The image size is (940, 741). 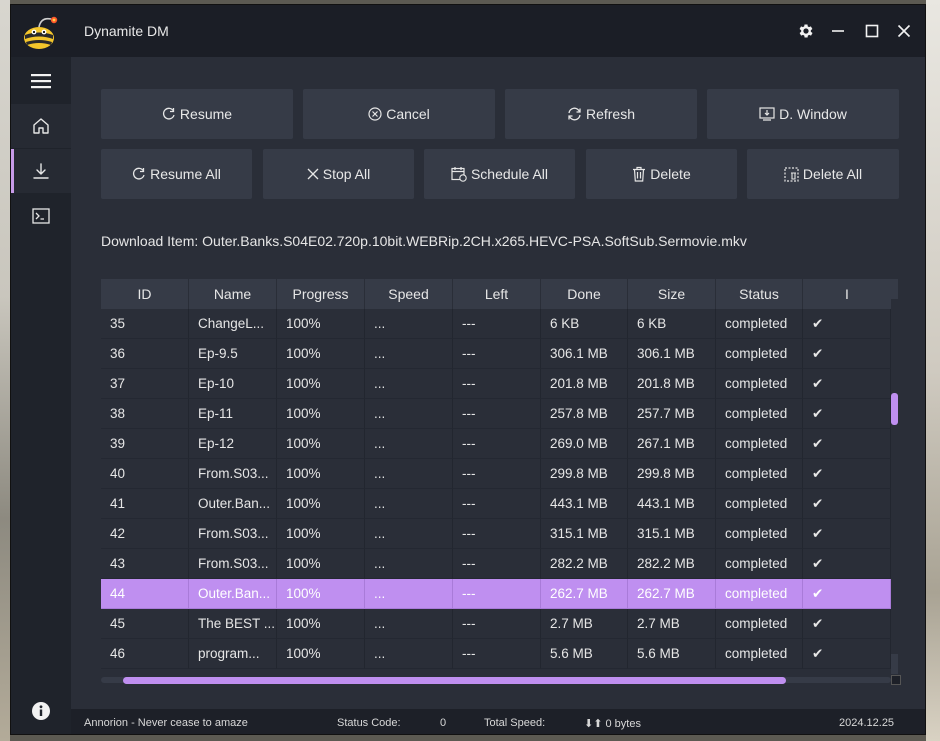 I want to click on cell-size: 262.7 MB, so click(x=672, y=594).